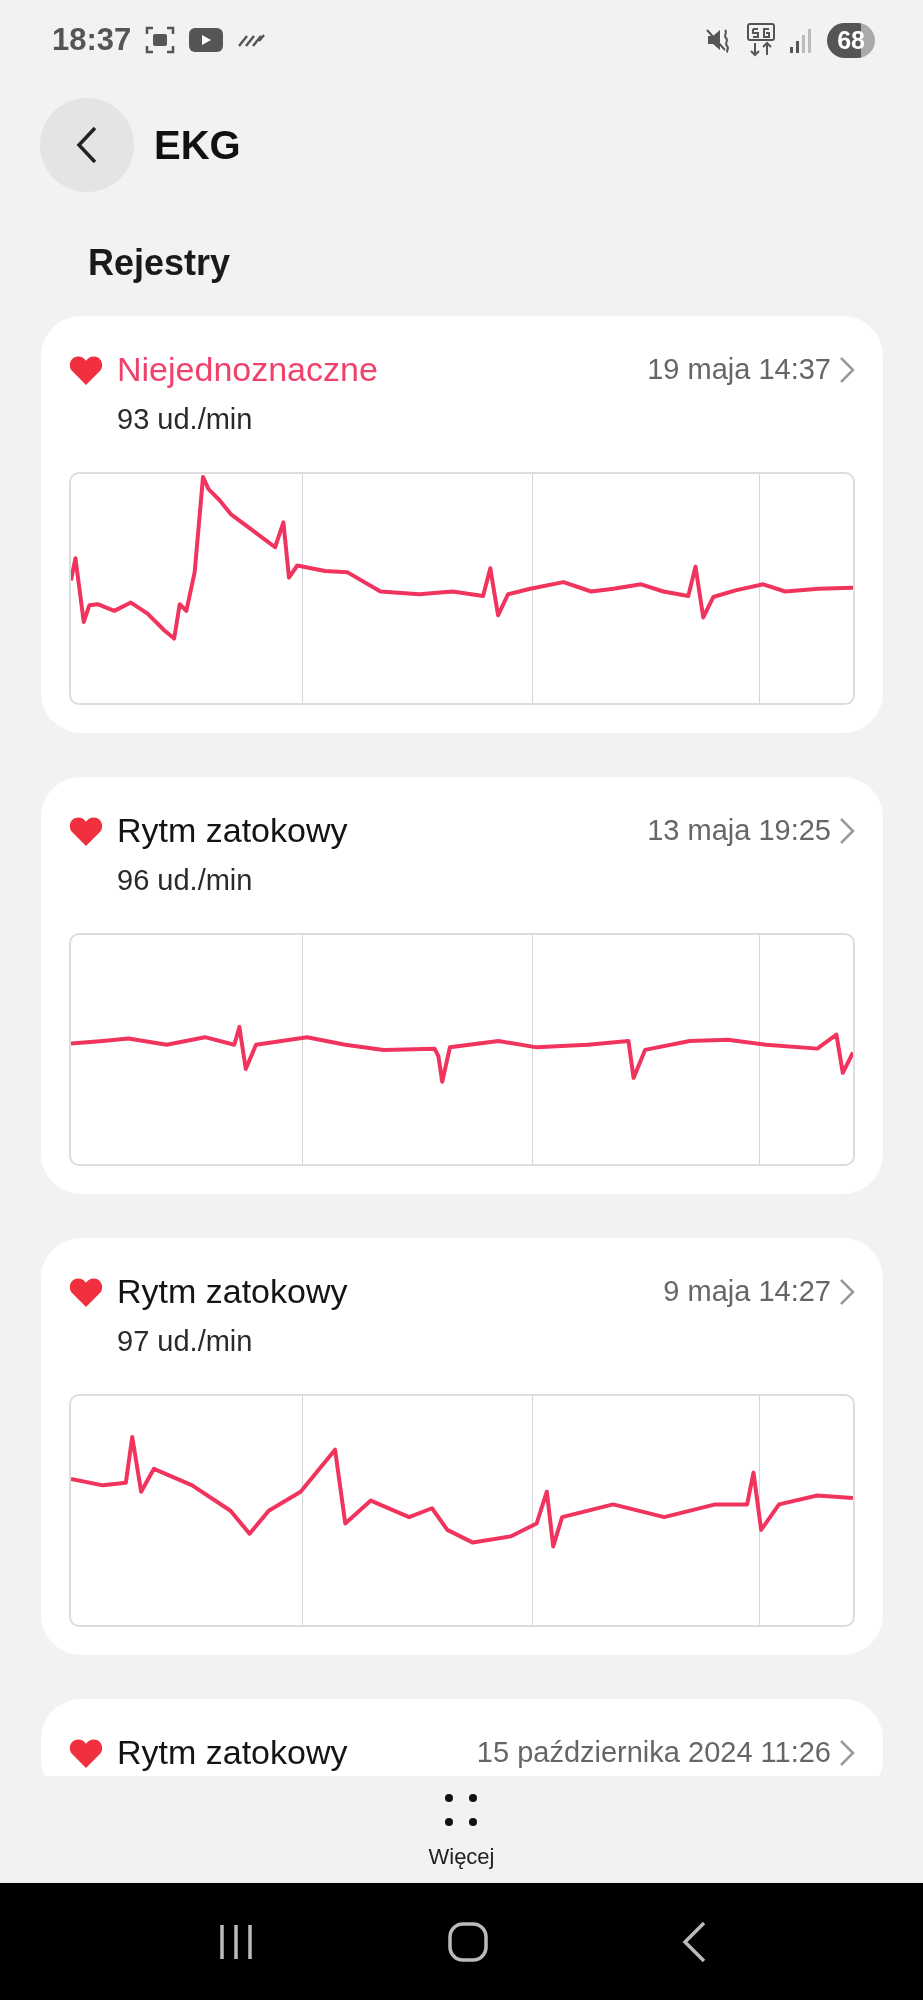  What do you see at coordinates (759, 1291) in the screenshot?
I see `record-date: 9 maja 14:27` at bounding box center [759, 1291].